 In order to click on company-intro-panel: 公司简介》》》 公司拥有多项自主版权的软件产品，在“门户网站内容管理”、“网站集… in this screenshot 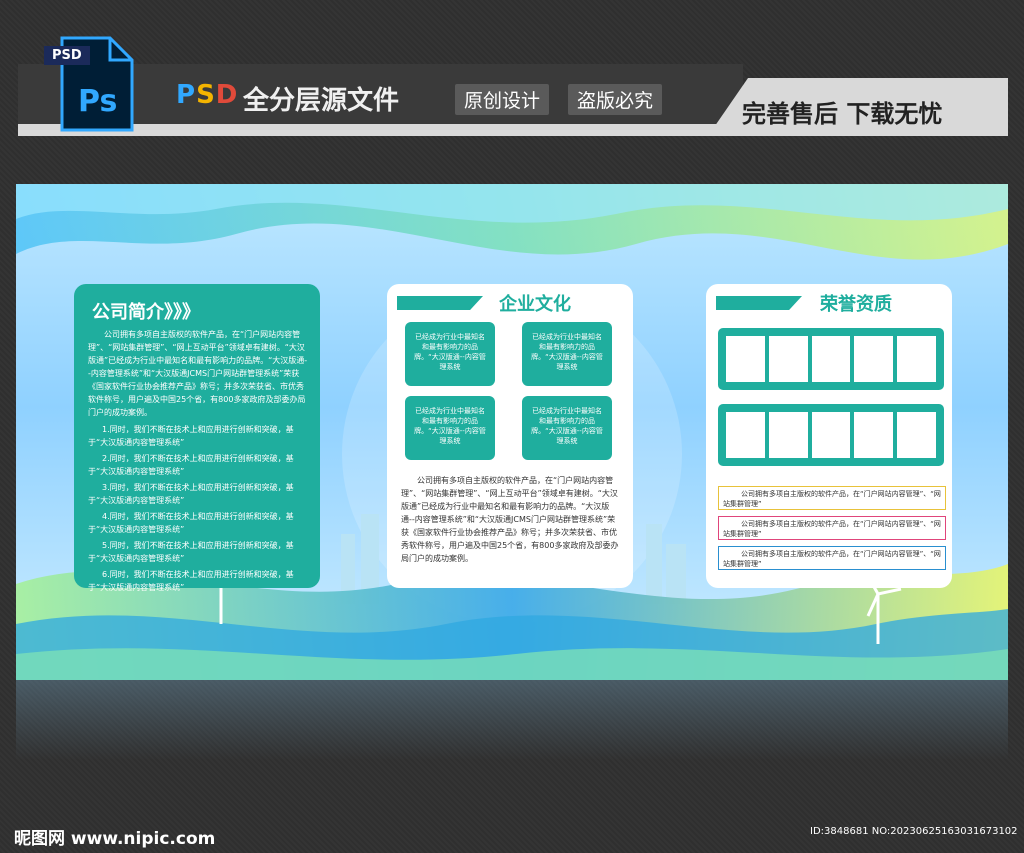, I will do `click(197, 438)`.